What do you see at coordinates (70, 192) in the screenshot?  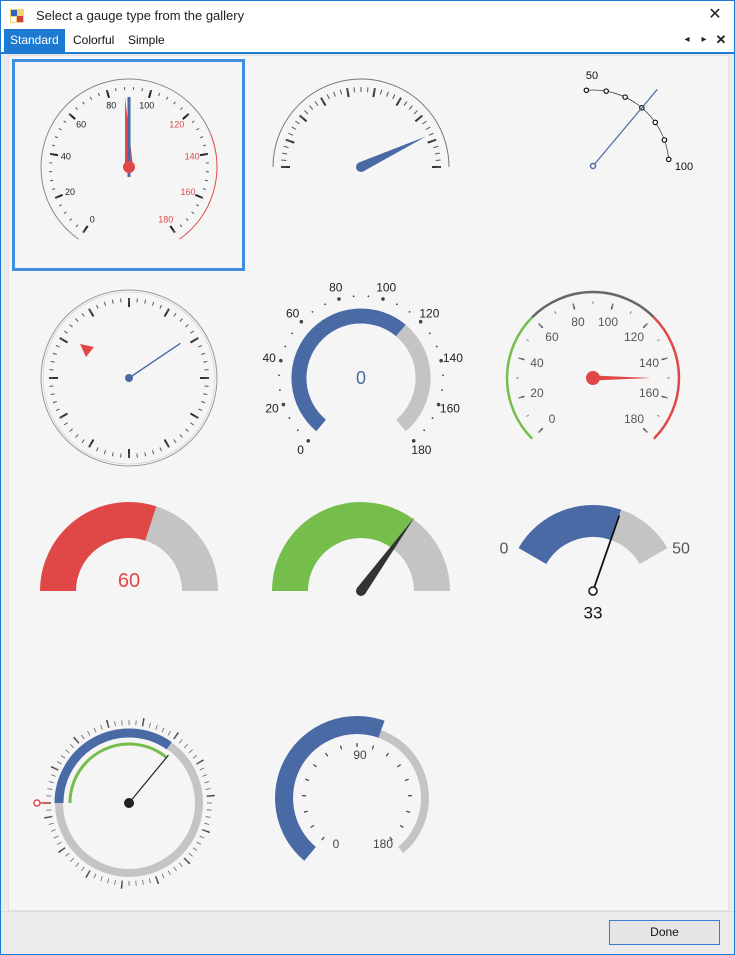 I see `scale-label: 20` at bounding box center [70, 192].